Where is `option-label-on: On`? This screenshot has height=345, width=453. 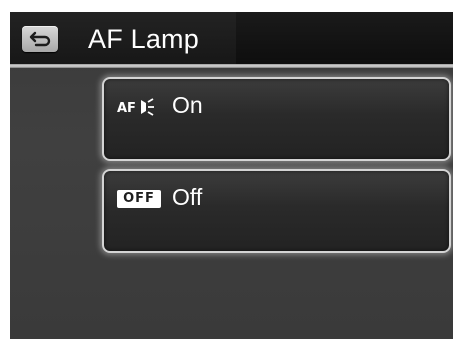
option-label-on: On is located at coordinates (187, 105).